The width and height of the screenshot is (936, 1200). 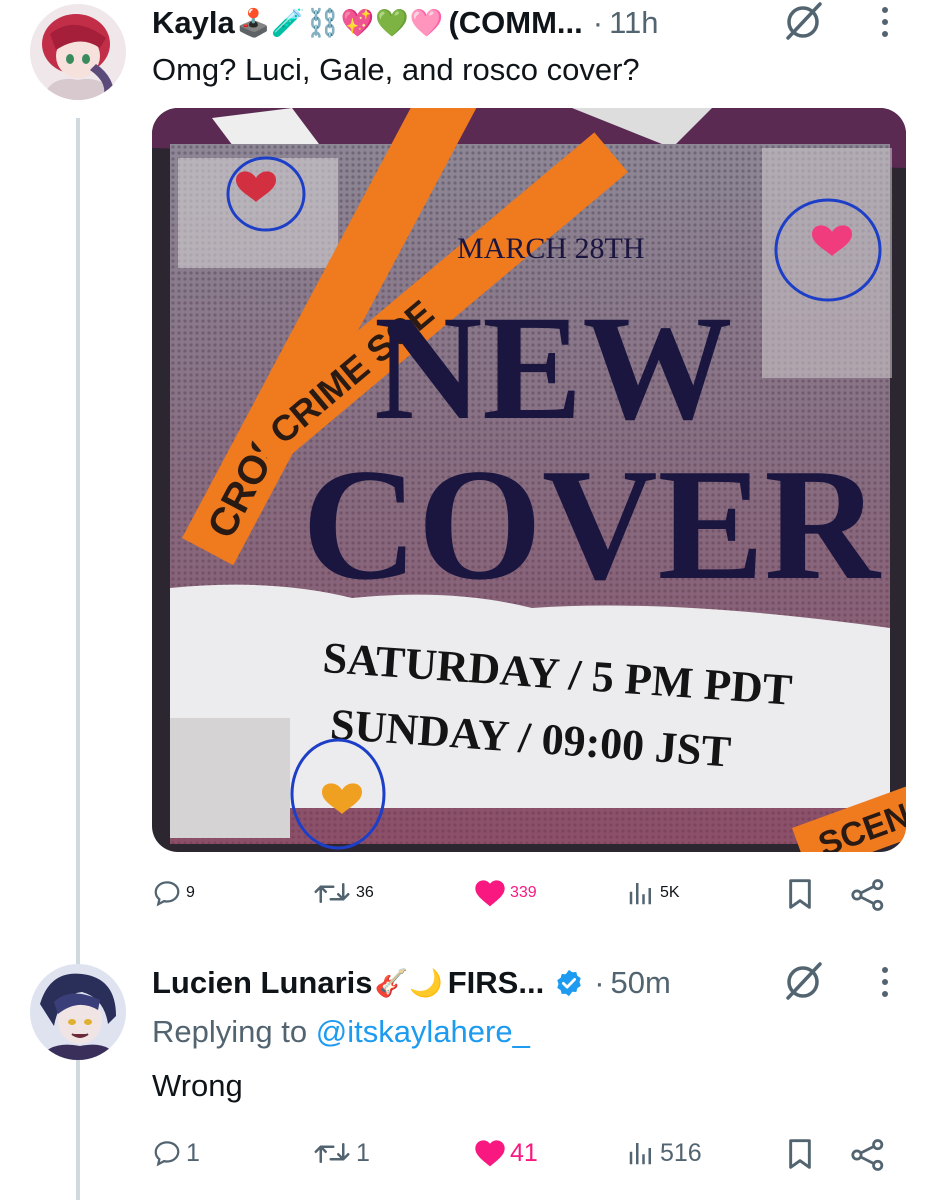 What do you see at coordinates (190, 892) in the screenshot?
I see `reply-count: 9` at bounding box center [190, 892].